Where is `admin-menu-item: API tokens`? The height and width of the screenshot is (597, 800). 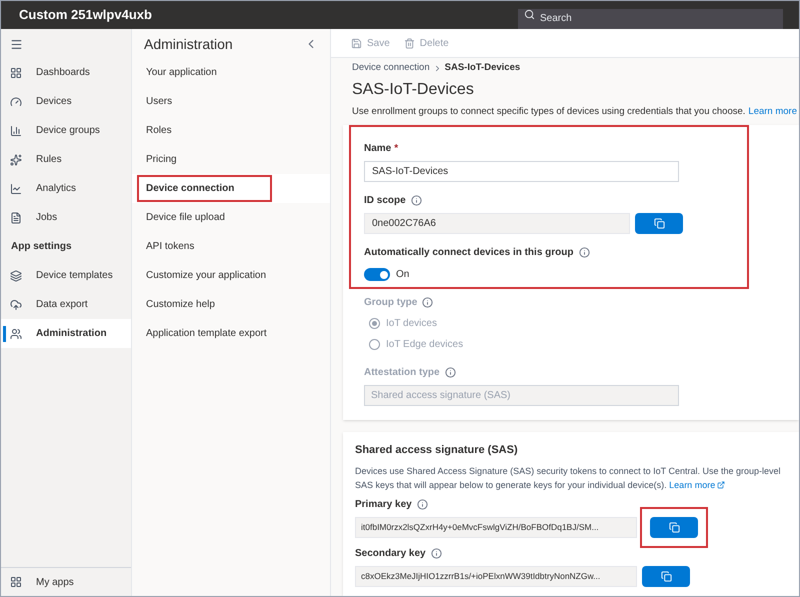
admin-menu-item: API tokens is located at coordinates (170, 246).